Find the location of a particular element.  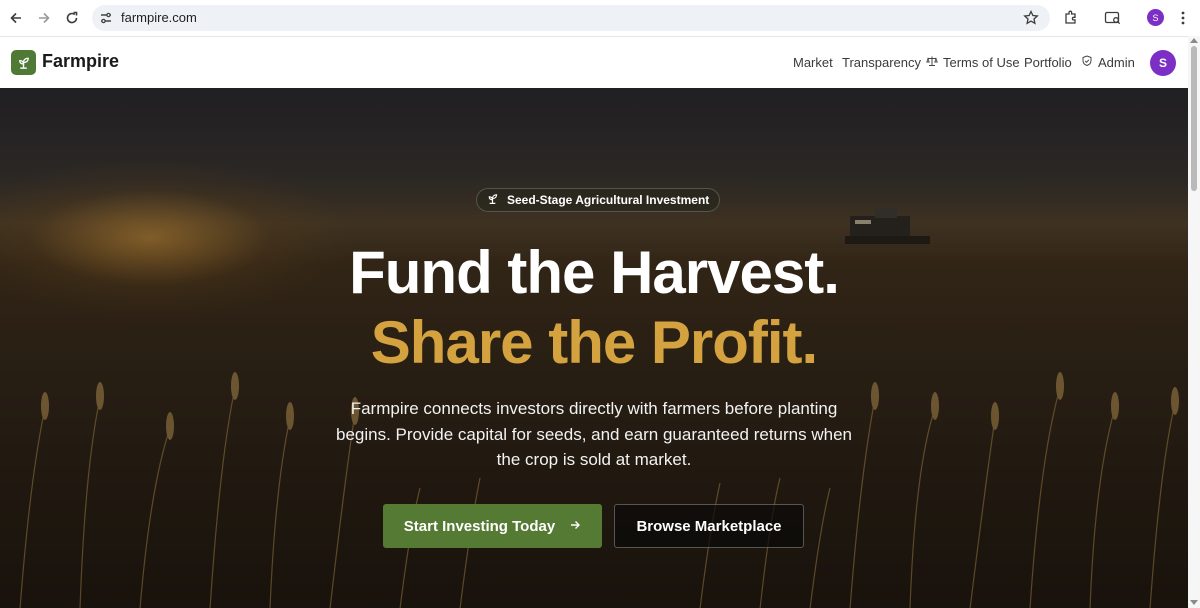

nav-terms-label: Terms of Use is located at coordinates (981, 62).